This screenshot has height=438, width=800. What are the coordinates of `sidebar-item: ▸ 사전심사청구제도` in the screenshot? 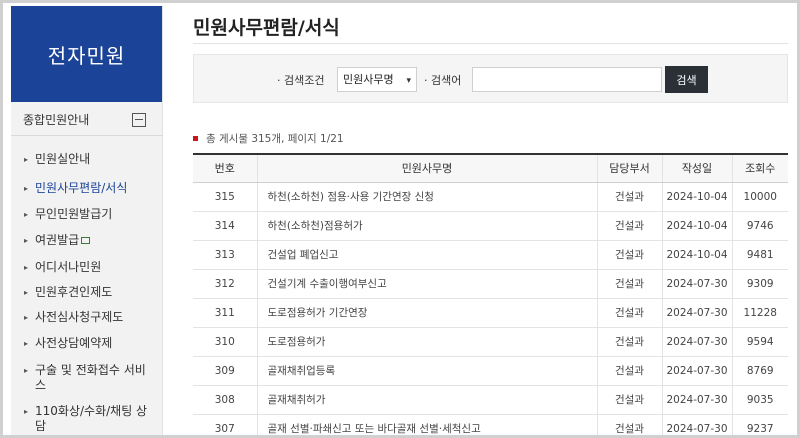 It's located at (87, 317).